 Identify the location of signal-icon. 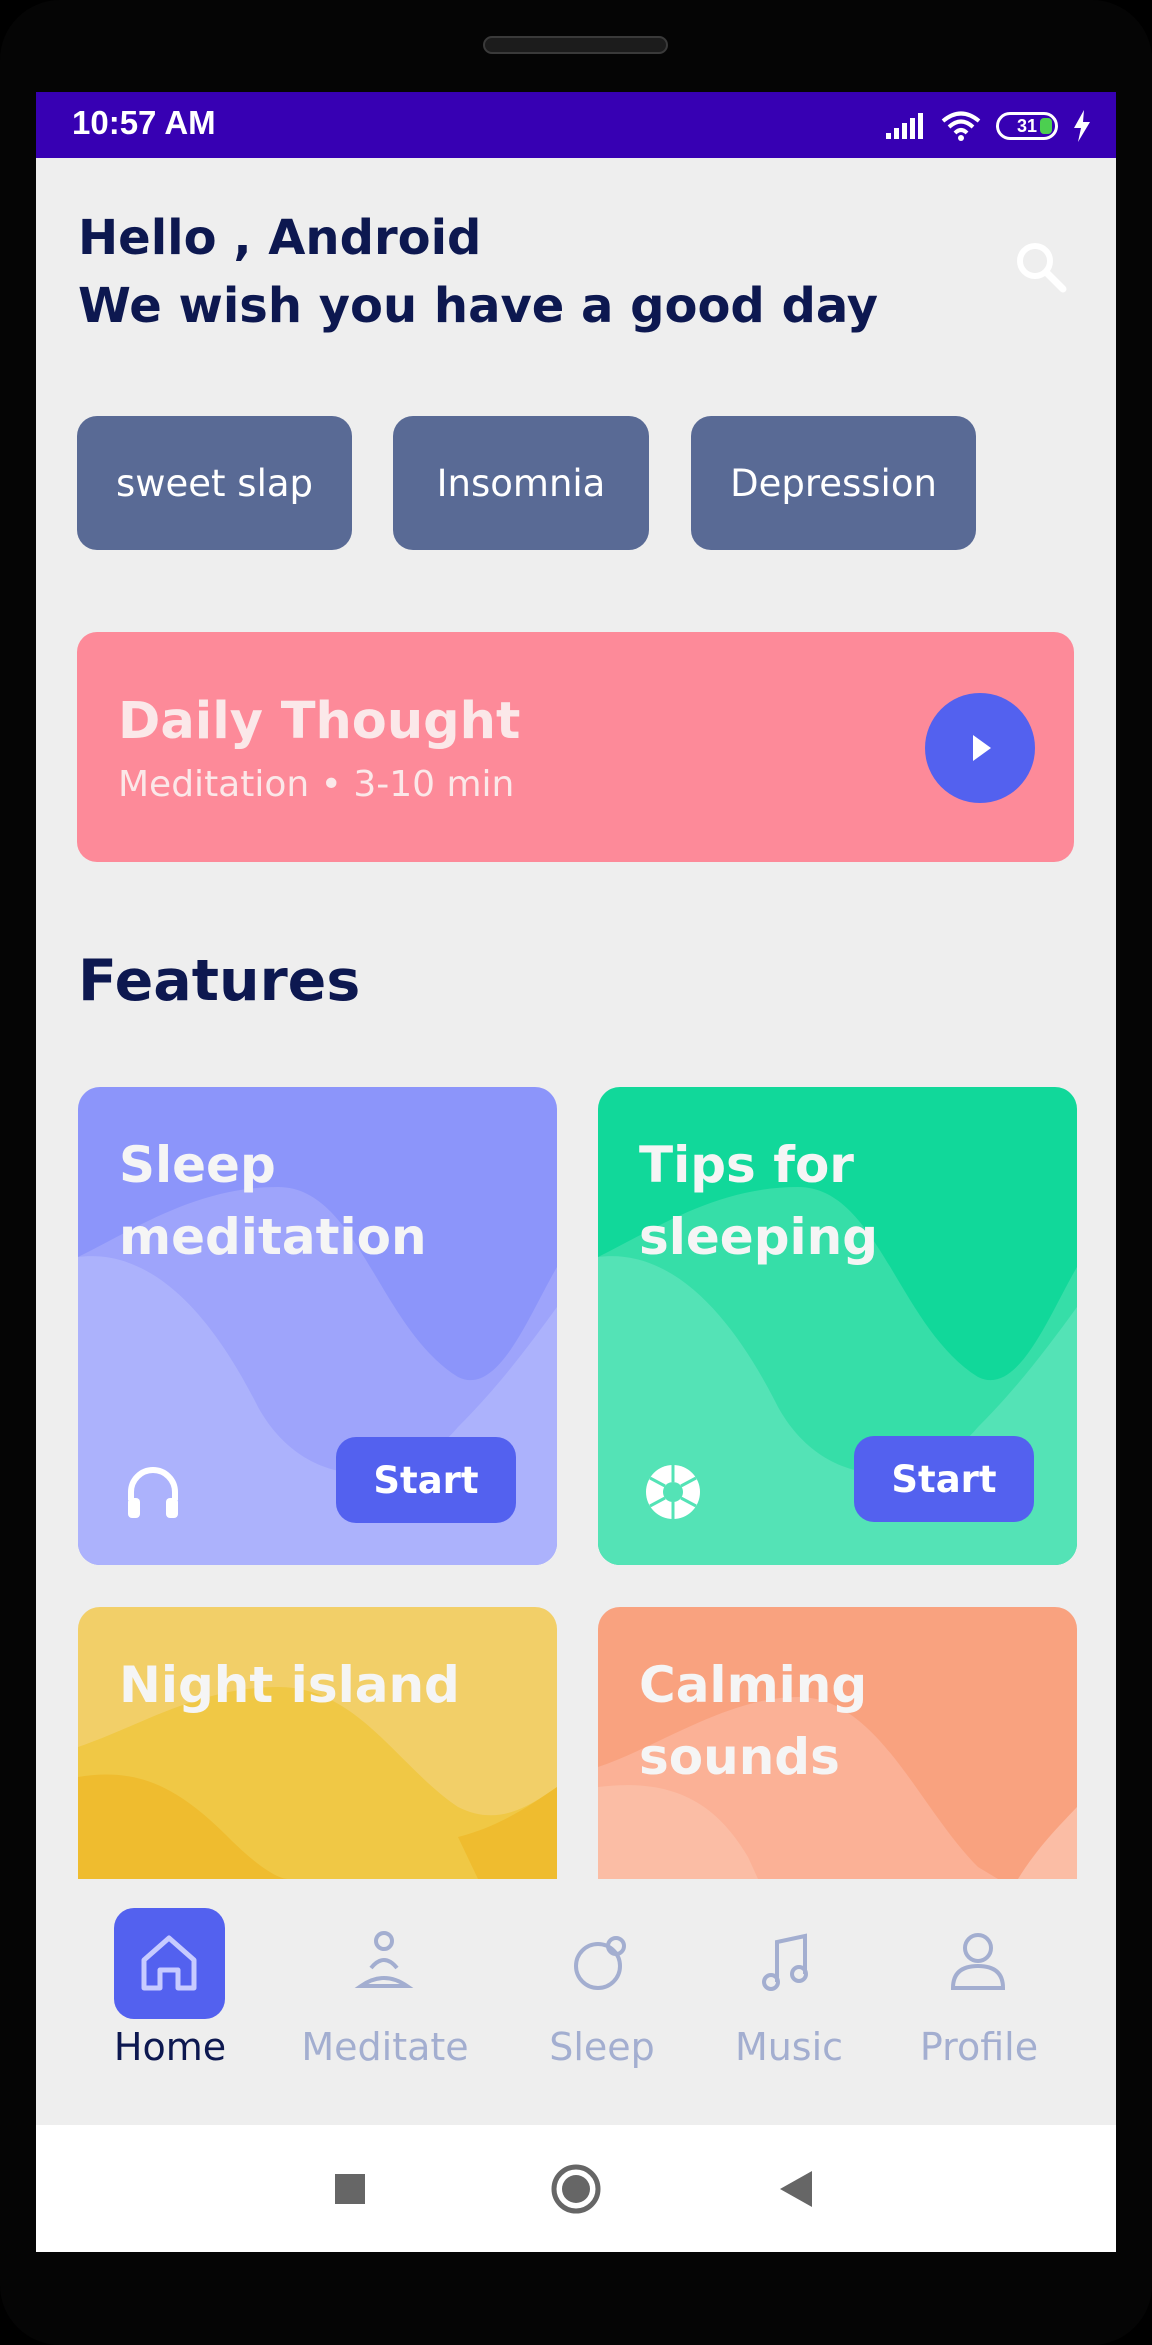
(904, 126).